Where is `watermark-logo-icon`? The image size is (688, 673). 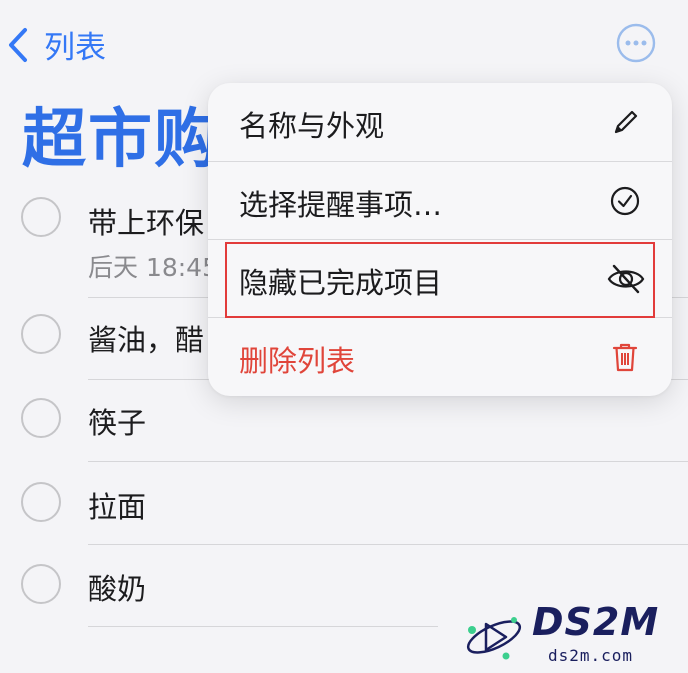 watermark-logo-icon is located at coordinates (494, 638).